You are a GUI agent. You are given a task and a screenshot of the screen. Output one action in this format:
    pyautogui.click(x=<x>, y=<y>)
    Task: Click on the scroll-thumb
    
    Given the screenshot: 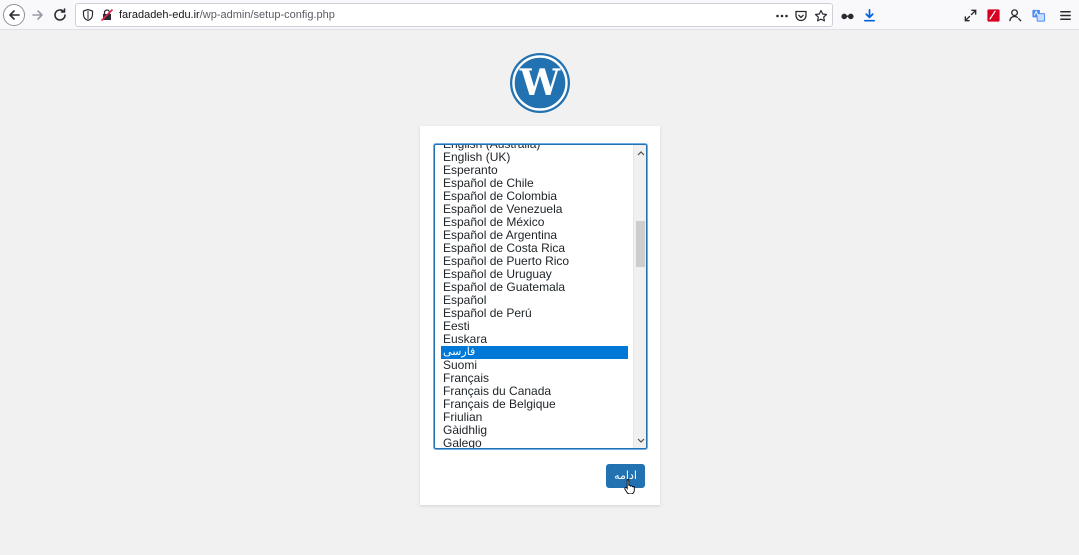 What is the action you would take?
    pyautogui.click(x=640, y=244)
    